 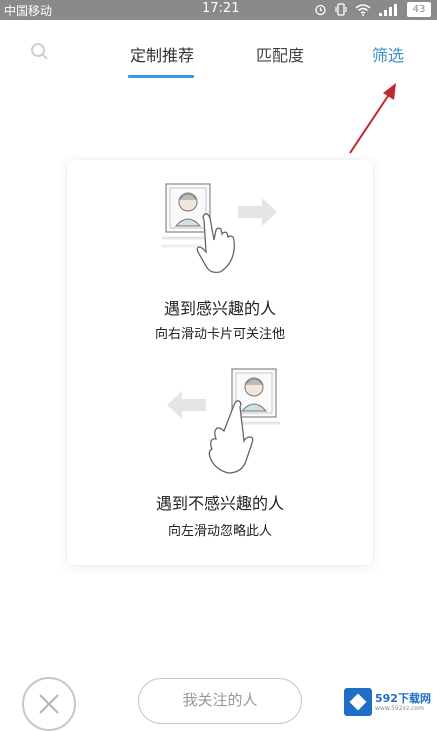 I want to click on top-nav: 定制推荐 匹配度 筛选, so click(x=218, y=50).